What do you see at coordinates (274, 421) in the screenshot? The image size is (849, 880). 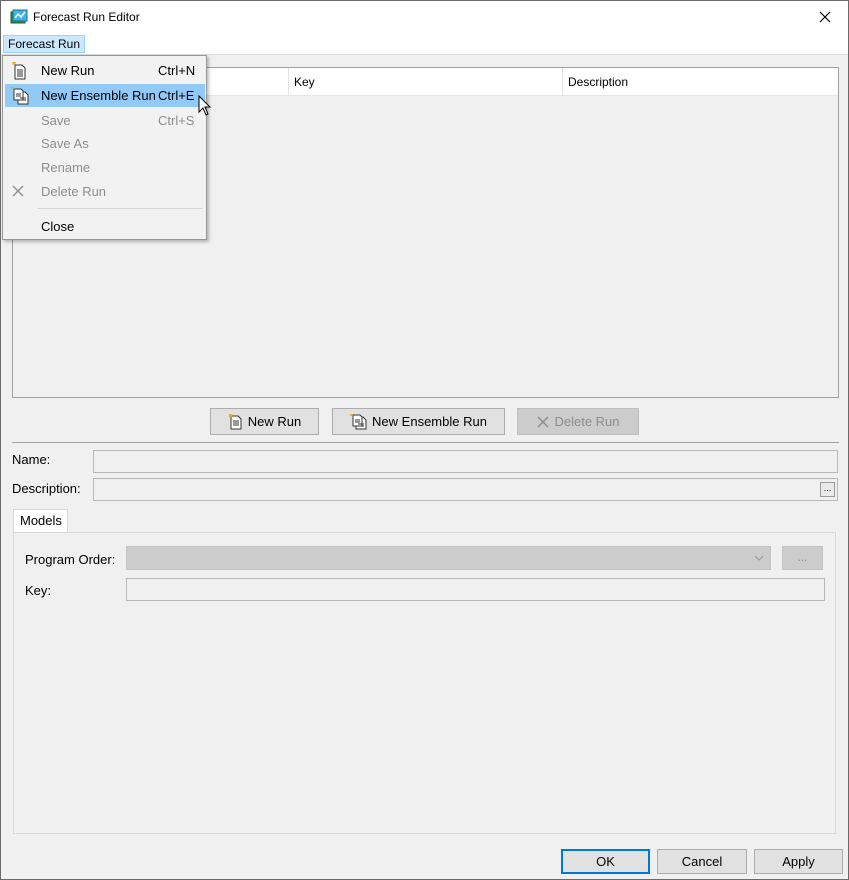 I see `new-run-label: New Run` at bounding box center [274, 421].